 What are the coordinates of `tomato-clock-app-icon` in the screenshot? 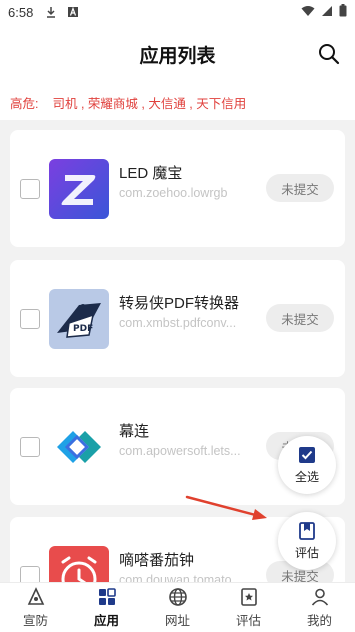 It's located at (79, 564).